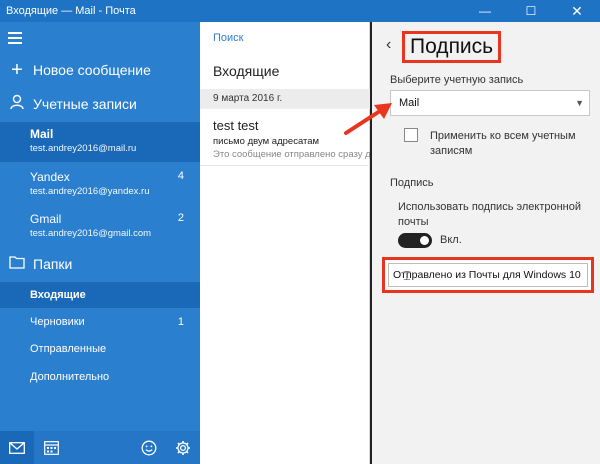 This screenshot has height=464, width=600. Describe the element at coordinates (411, 135) in the screenshot. I see `apply-all-checkbox` at that location.